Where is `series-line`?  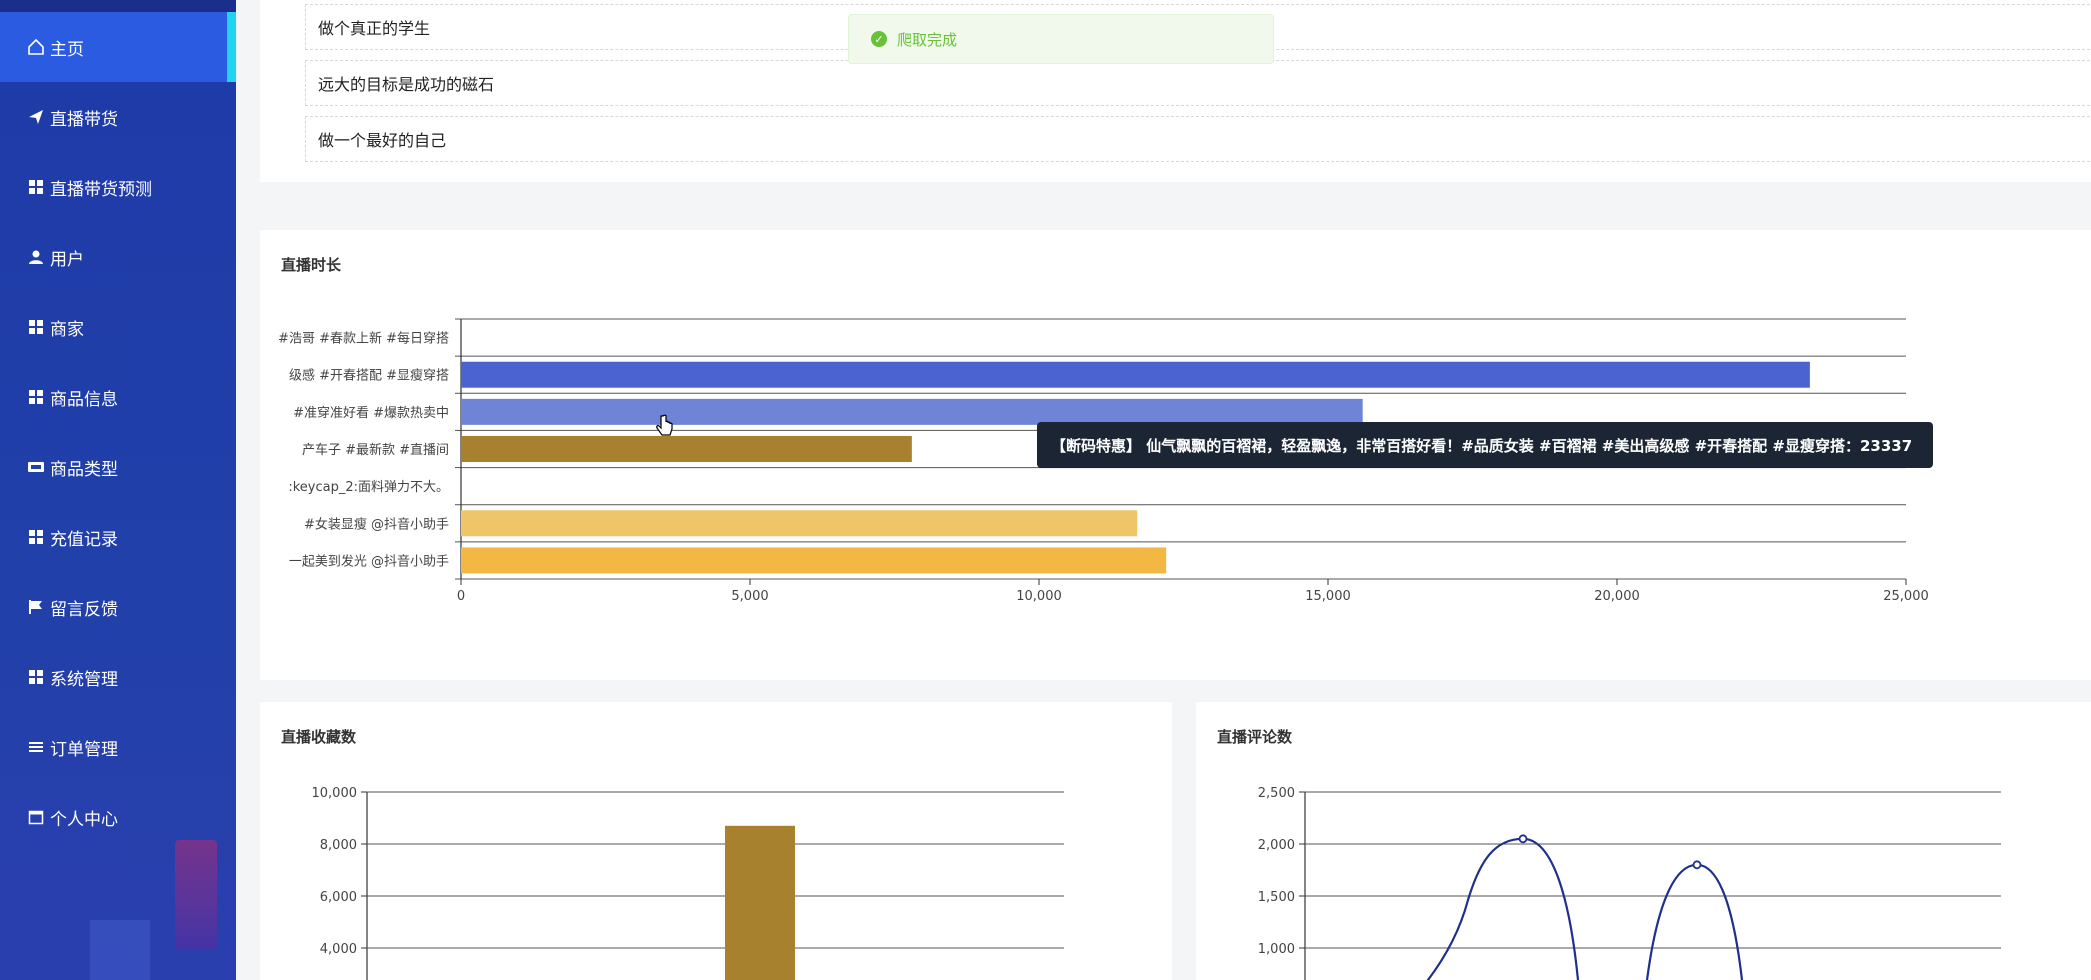 series-line is located at coordinates (1585, 908).